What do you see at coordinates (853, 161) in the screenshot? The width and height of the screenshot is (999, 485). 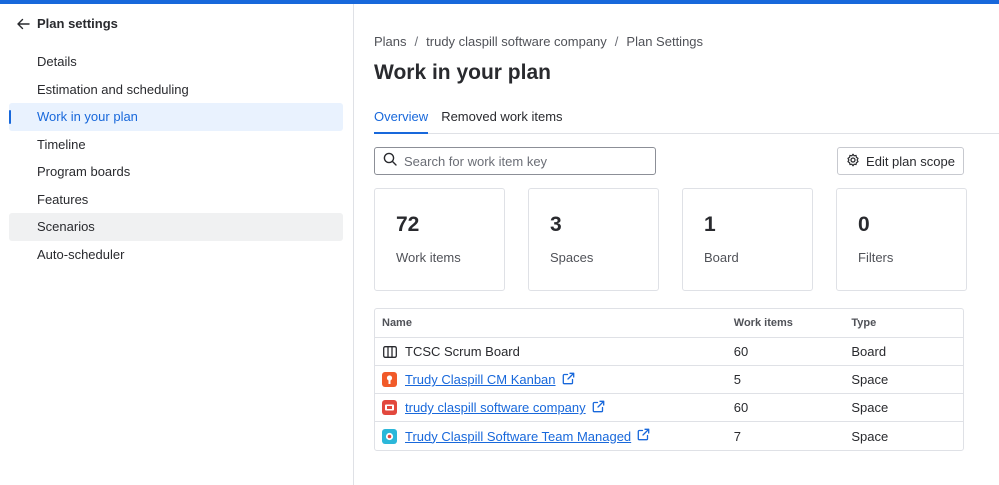 I see `gear-icon` at bounding box center [853, 161].